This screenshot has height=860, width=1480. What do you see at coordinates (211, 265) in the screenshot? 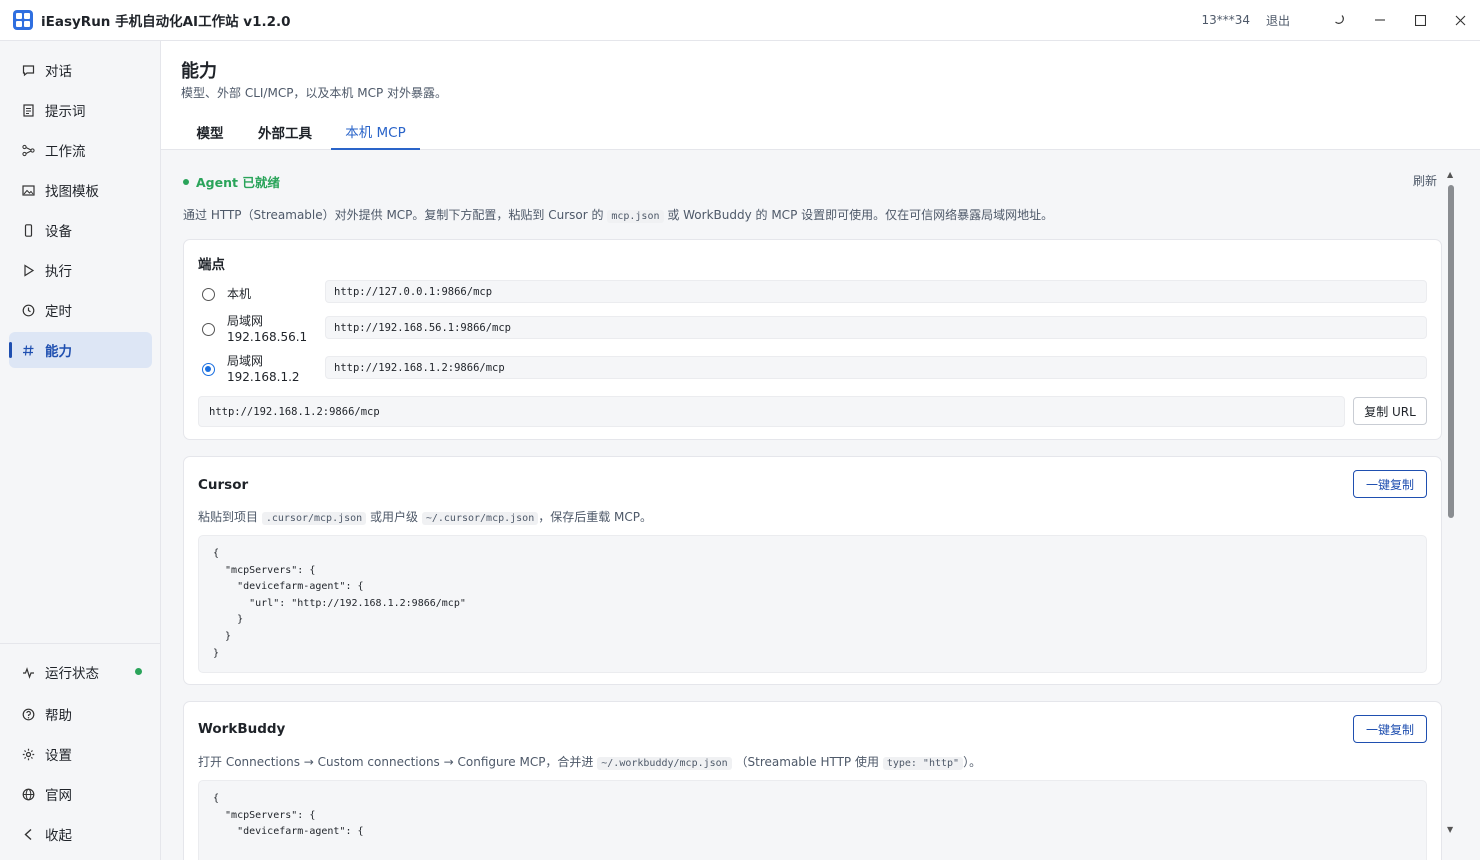
I see `endpoints-title: 端点` at bounding box center [211, 265].